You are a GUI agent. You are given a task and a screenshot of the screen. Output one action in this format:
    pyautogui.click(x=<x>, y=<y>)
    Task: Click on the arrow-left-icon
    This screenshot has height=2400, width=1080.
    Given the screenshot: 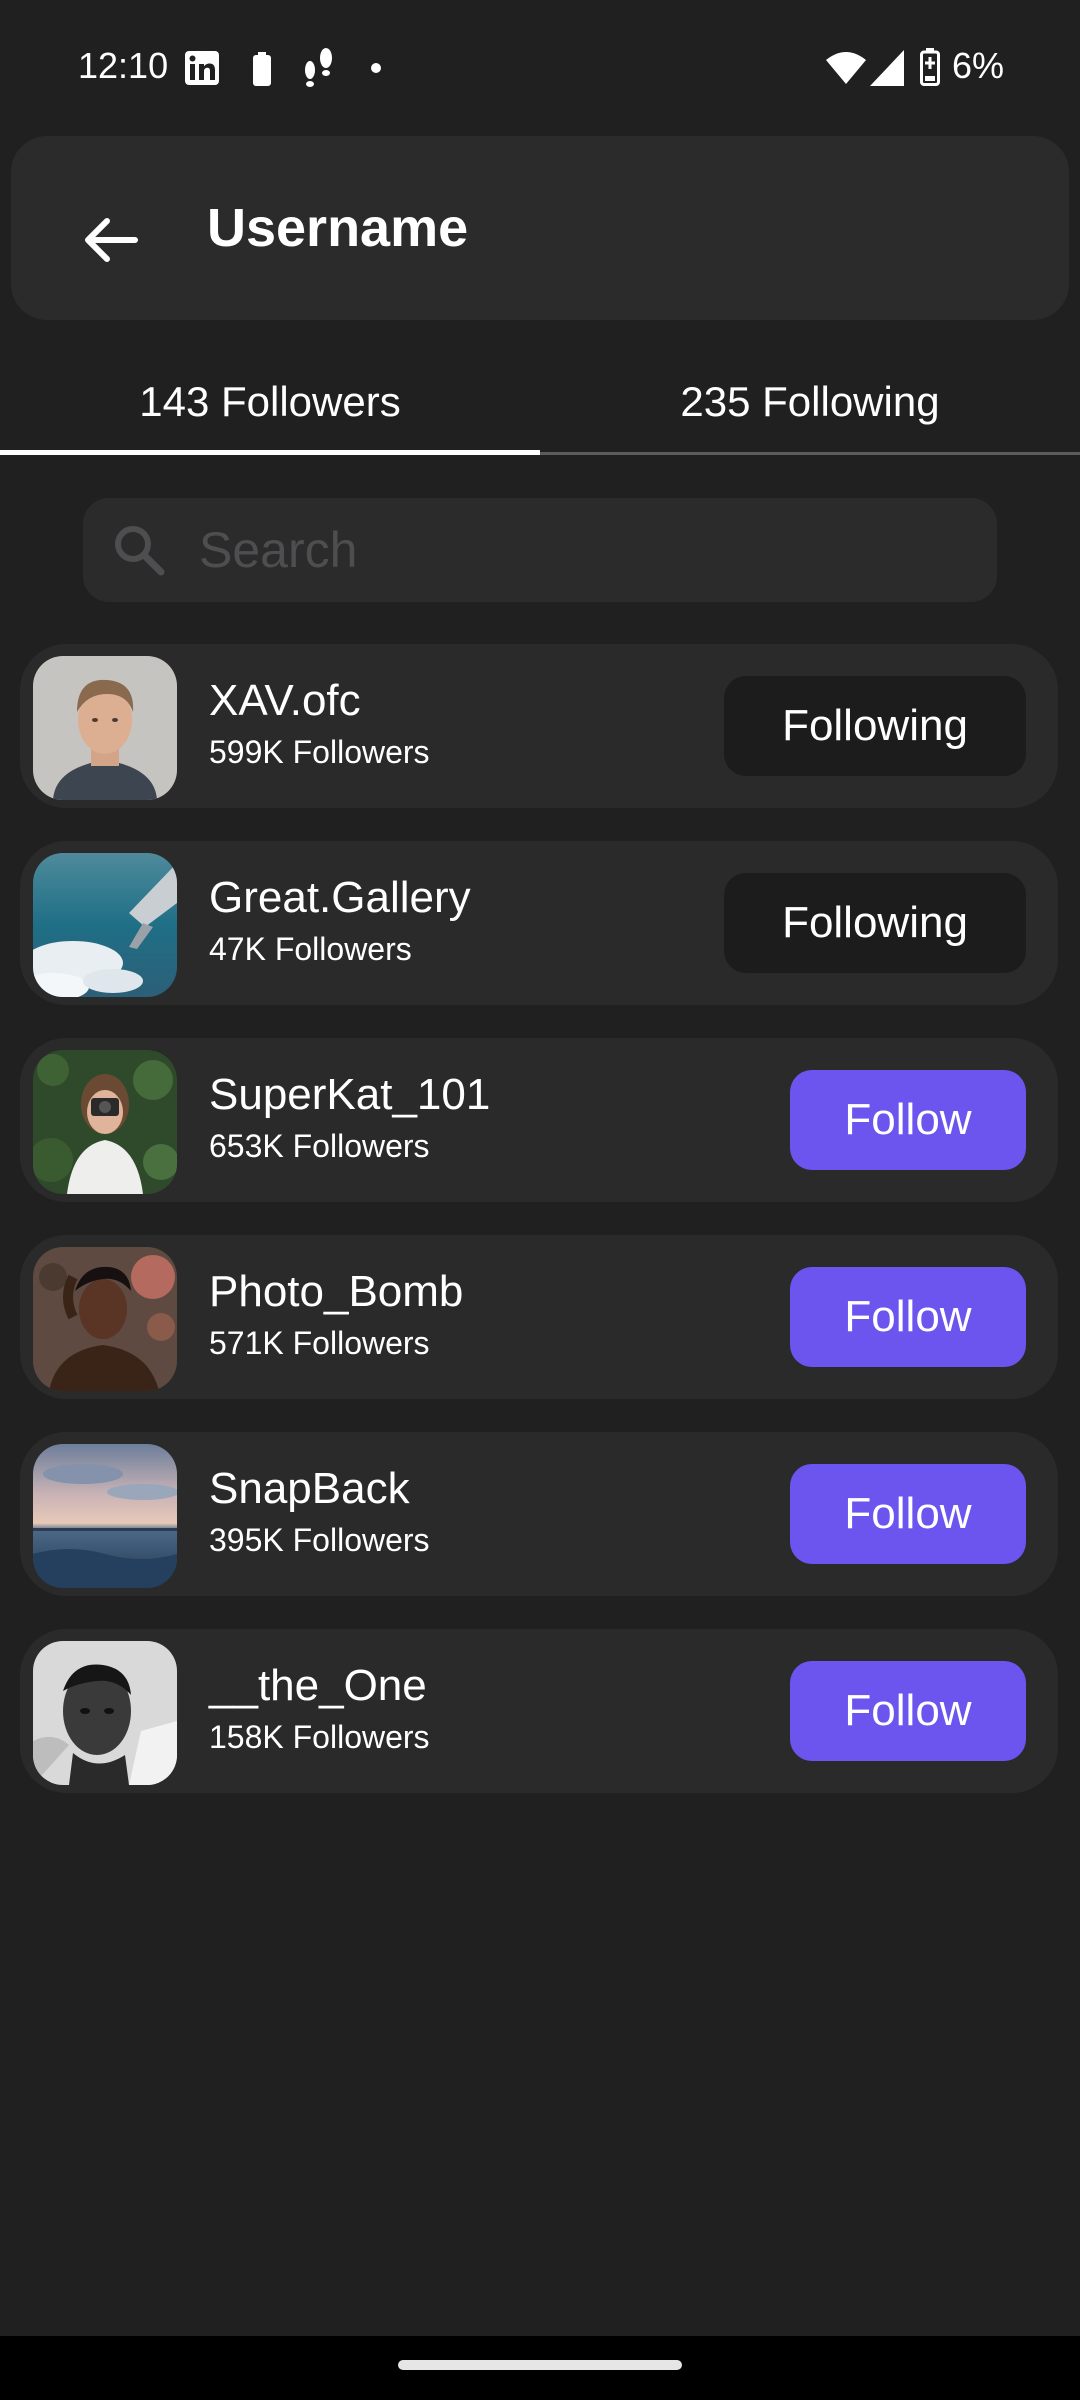 What is the action you would take?
    pyautogui.click(x=111, y=240)
    